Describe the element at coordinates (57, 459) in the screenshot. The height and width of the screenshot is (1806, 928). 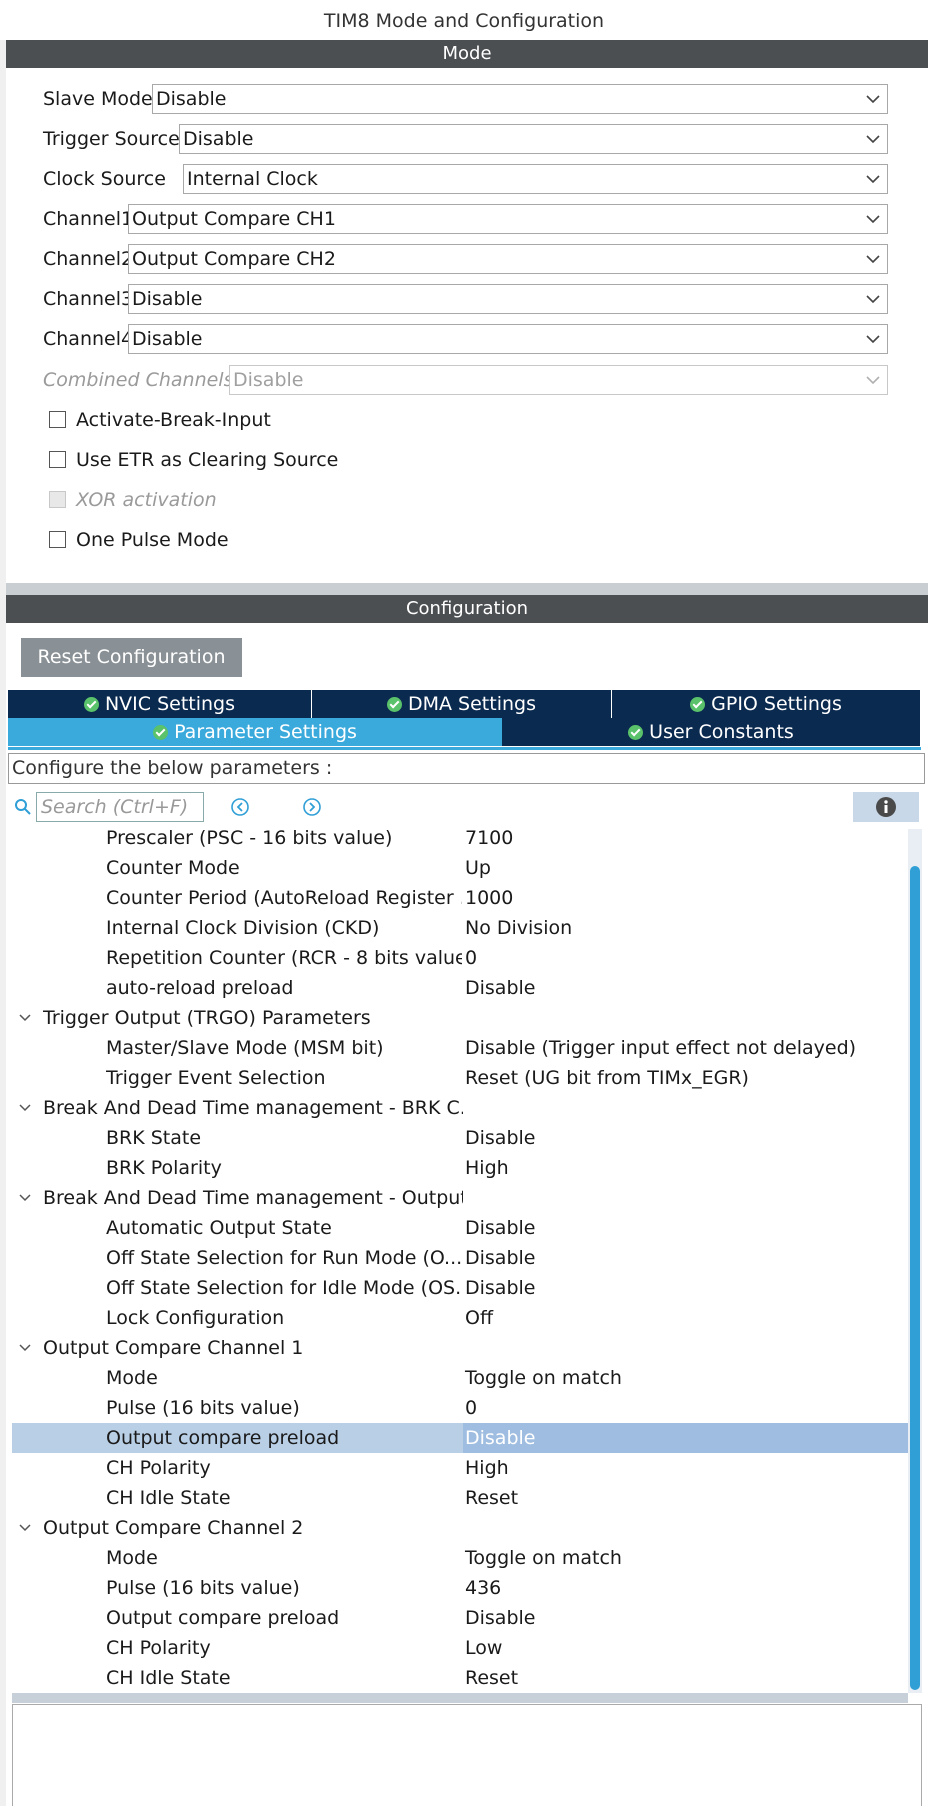
I see `use-etr-as-clearing-source-checkbox` at that location.